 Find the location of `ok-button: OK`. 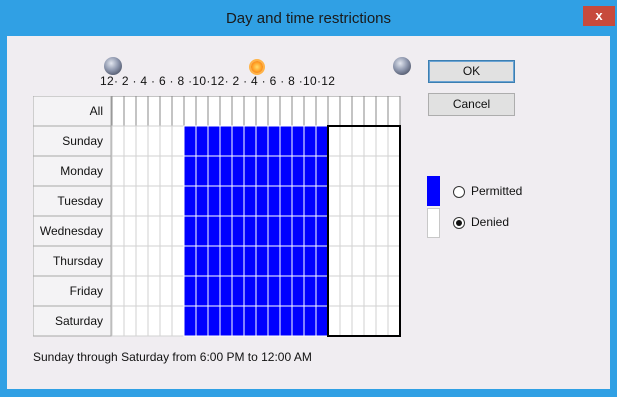

ok-button: OK is located at coordinates (471, 71).